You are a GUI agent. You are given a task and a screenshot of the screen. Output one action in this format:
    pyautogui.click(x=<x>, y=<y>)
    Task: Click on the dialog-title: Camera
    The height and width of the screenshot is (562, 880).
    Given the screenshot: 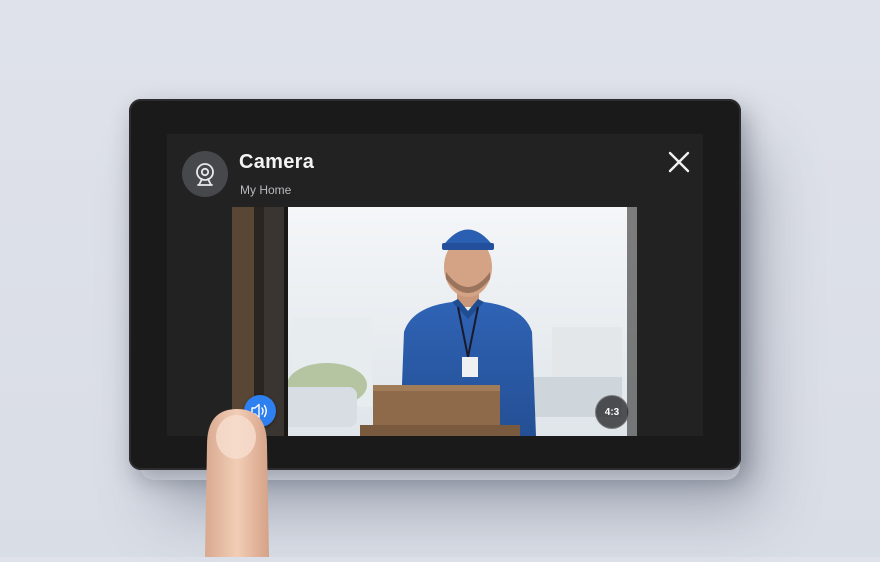 What is the action you would take?
    pyautogui.click(x=277, y=162)
    